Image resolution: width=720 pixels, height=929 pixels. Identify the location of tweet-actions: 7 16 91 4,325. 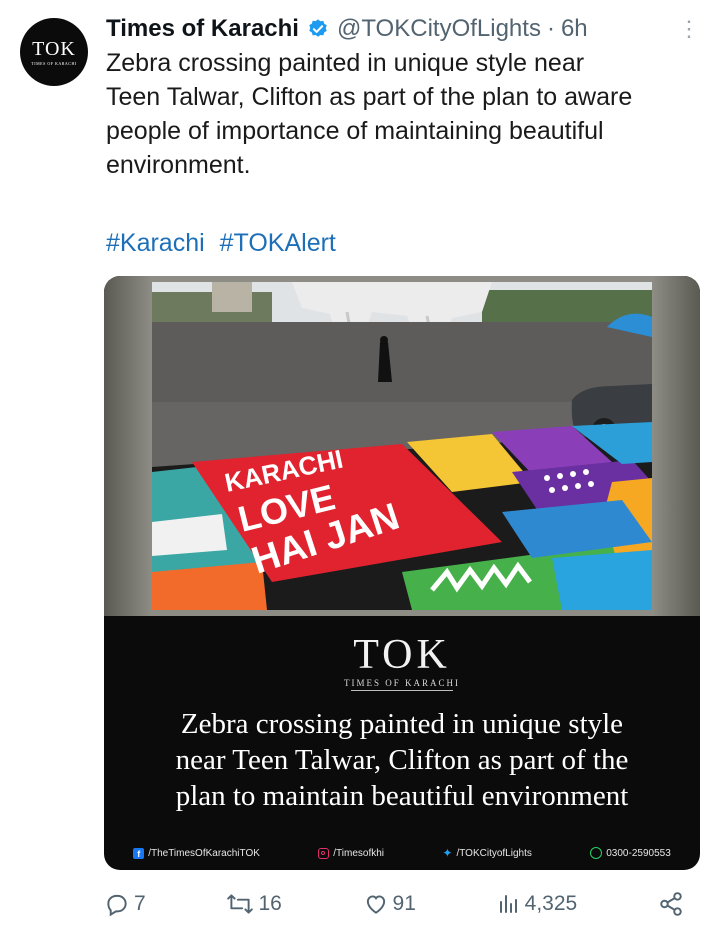
(394, 904).